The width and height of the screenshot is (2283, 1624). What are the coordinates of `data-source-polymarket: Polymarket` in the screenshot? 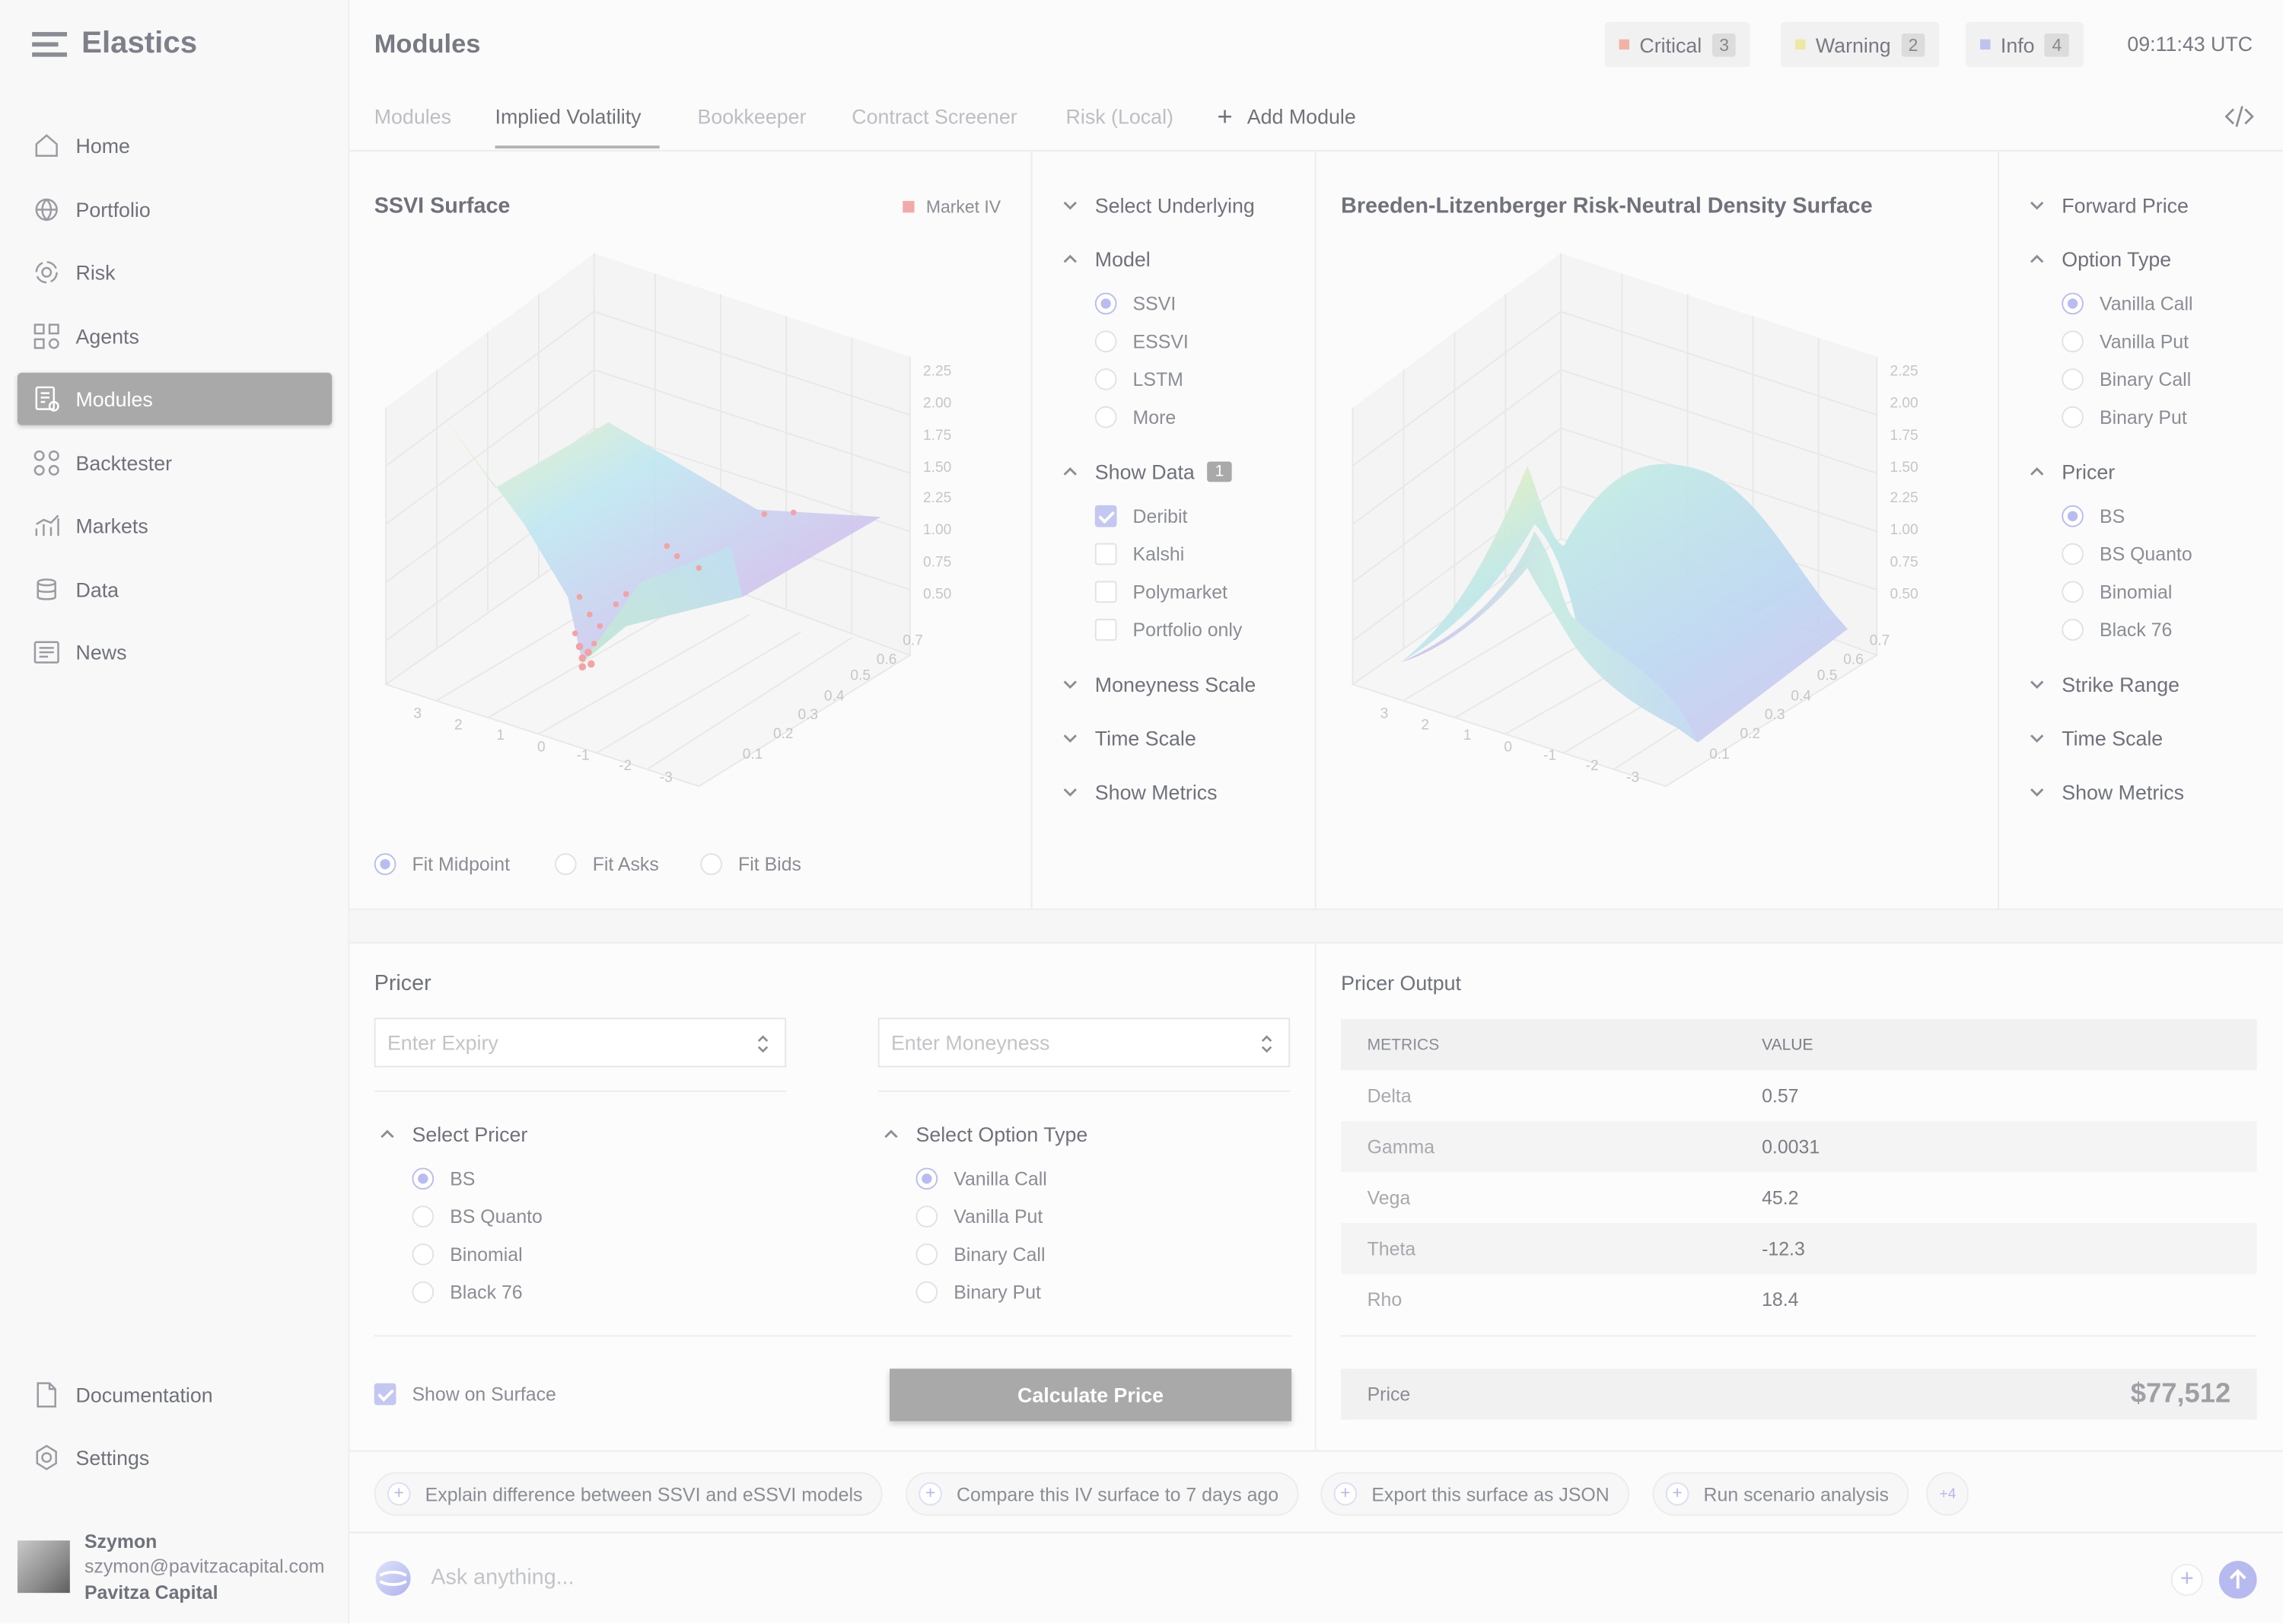 It's located at (1160, 592).